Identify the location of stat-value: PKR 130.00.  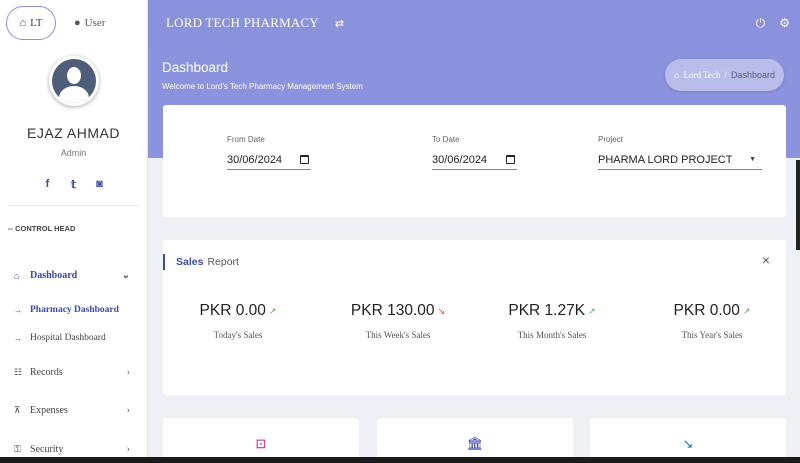
(392, 310).